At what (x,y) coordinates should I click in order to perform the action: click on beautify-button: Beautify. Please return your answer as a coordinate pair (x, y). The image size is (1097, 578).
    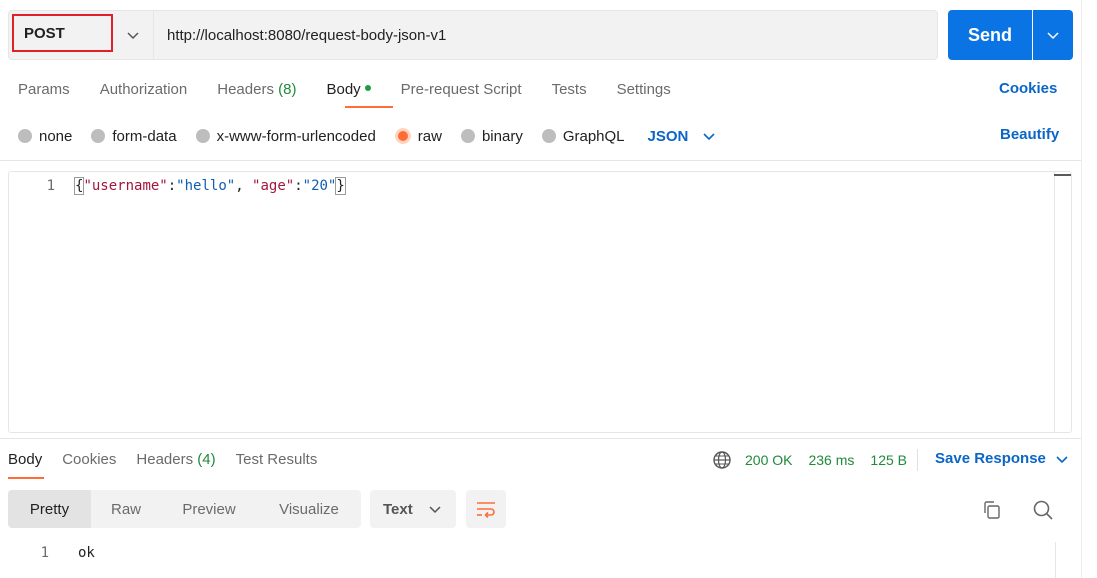
    Looking at the image, I should click on (1029, 134).